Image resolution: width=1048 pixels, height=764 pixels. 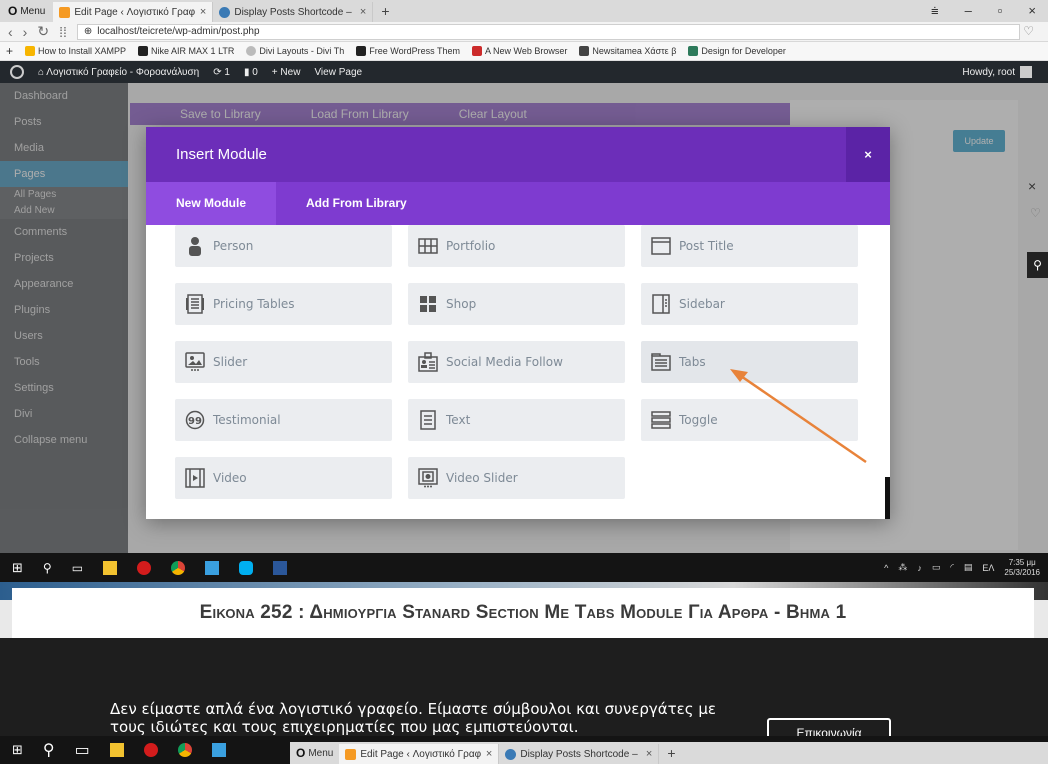 I want to click on browser-menu-button: O Menu, so click(x=314, y=753).